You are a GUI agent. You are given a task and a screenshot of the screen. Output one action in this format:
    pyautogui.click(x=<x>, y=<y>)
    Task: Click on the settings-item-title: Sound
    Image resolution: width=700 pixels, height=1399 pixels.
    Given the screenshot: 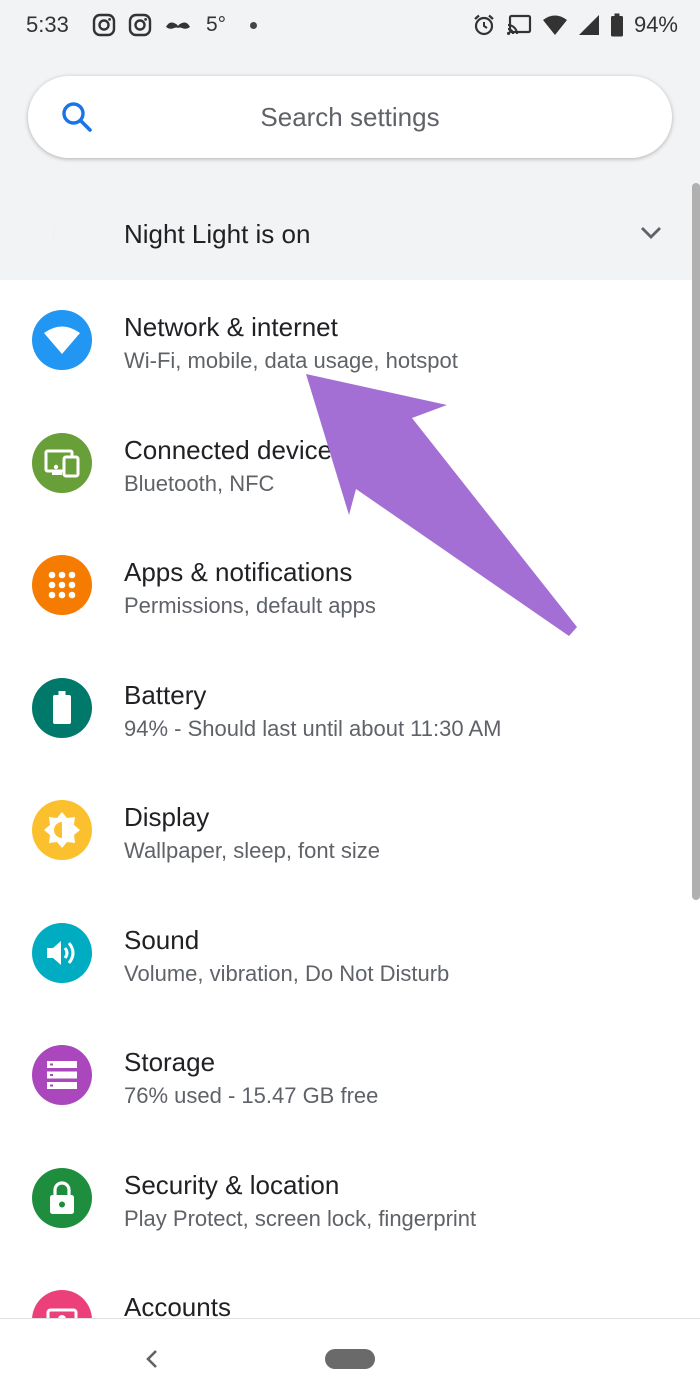 What is the action you would take?
    pyautogui.click(x=162, y=939)
    